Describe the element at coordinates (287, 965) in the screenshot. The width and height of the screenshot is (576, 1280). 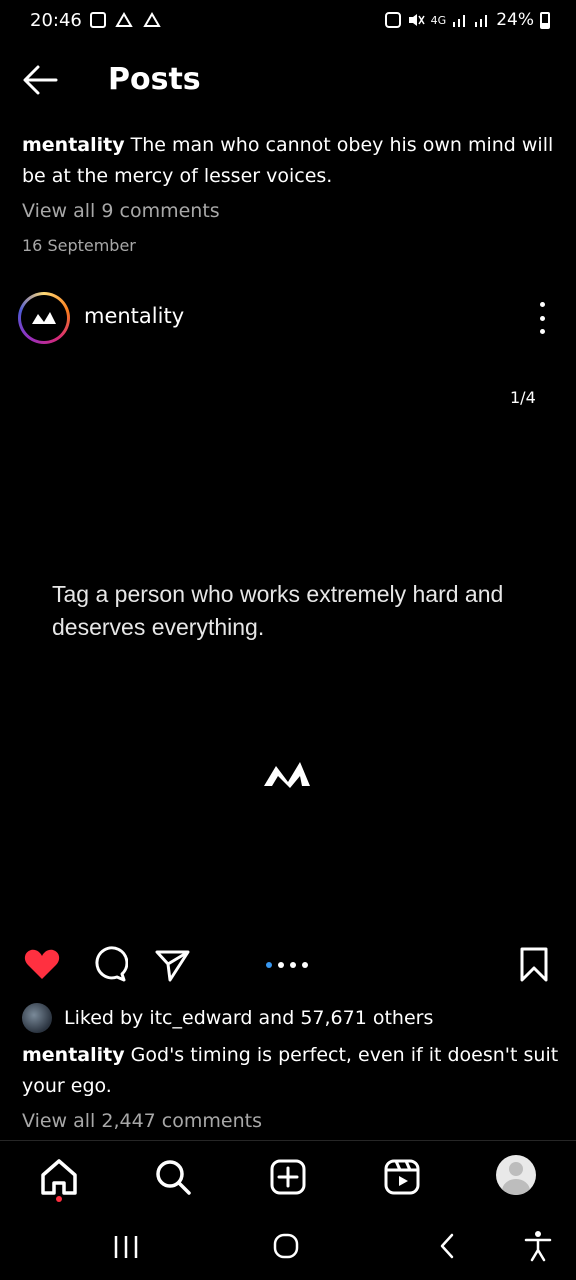
I see `carousel-dots` at that location.